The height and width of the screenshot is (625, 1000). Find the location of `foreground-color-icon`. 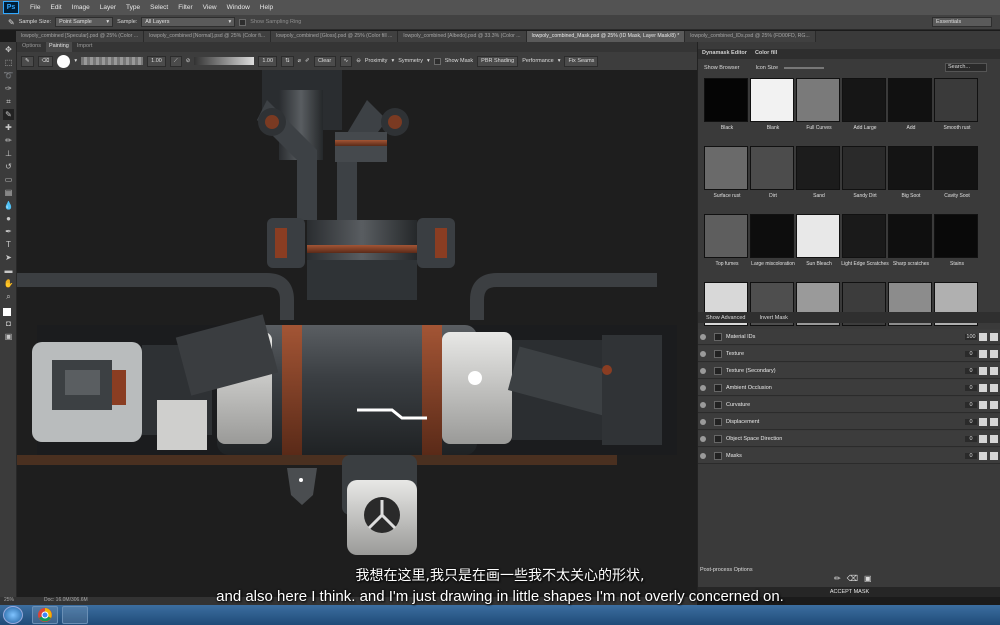

foreground-color-icon is located at coordinates (7, 312).